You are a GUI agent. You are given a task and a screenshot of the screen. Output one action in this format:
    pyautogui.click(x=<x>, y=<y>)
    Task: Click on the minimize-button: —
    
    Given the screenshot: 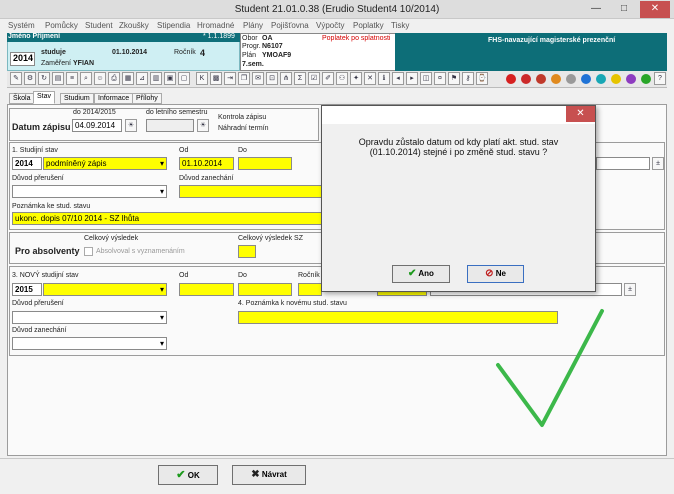 What is the action you would take?
    pyautogui.click(x=596, y=9)
    